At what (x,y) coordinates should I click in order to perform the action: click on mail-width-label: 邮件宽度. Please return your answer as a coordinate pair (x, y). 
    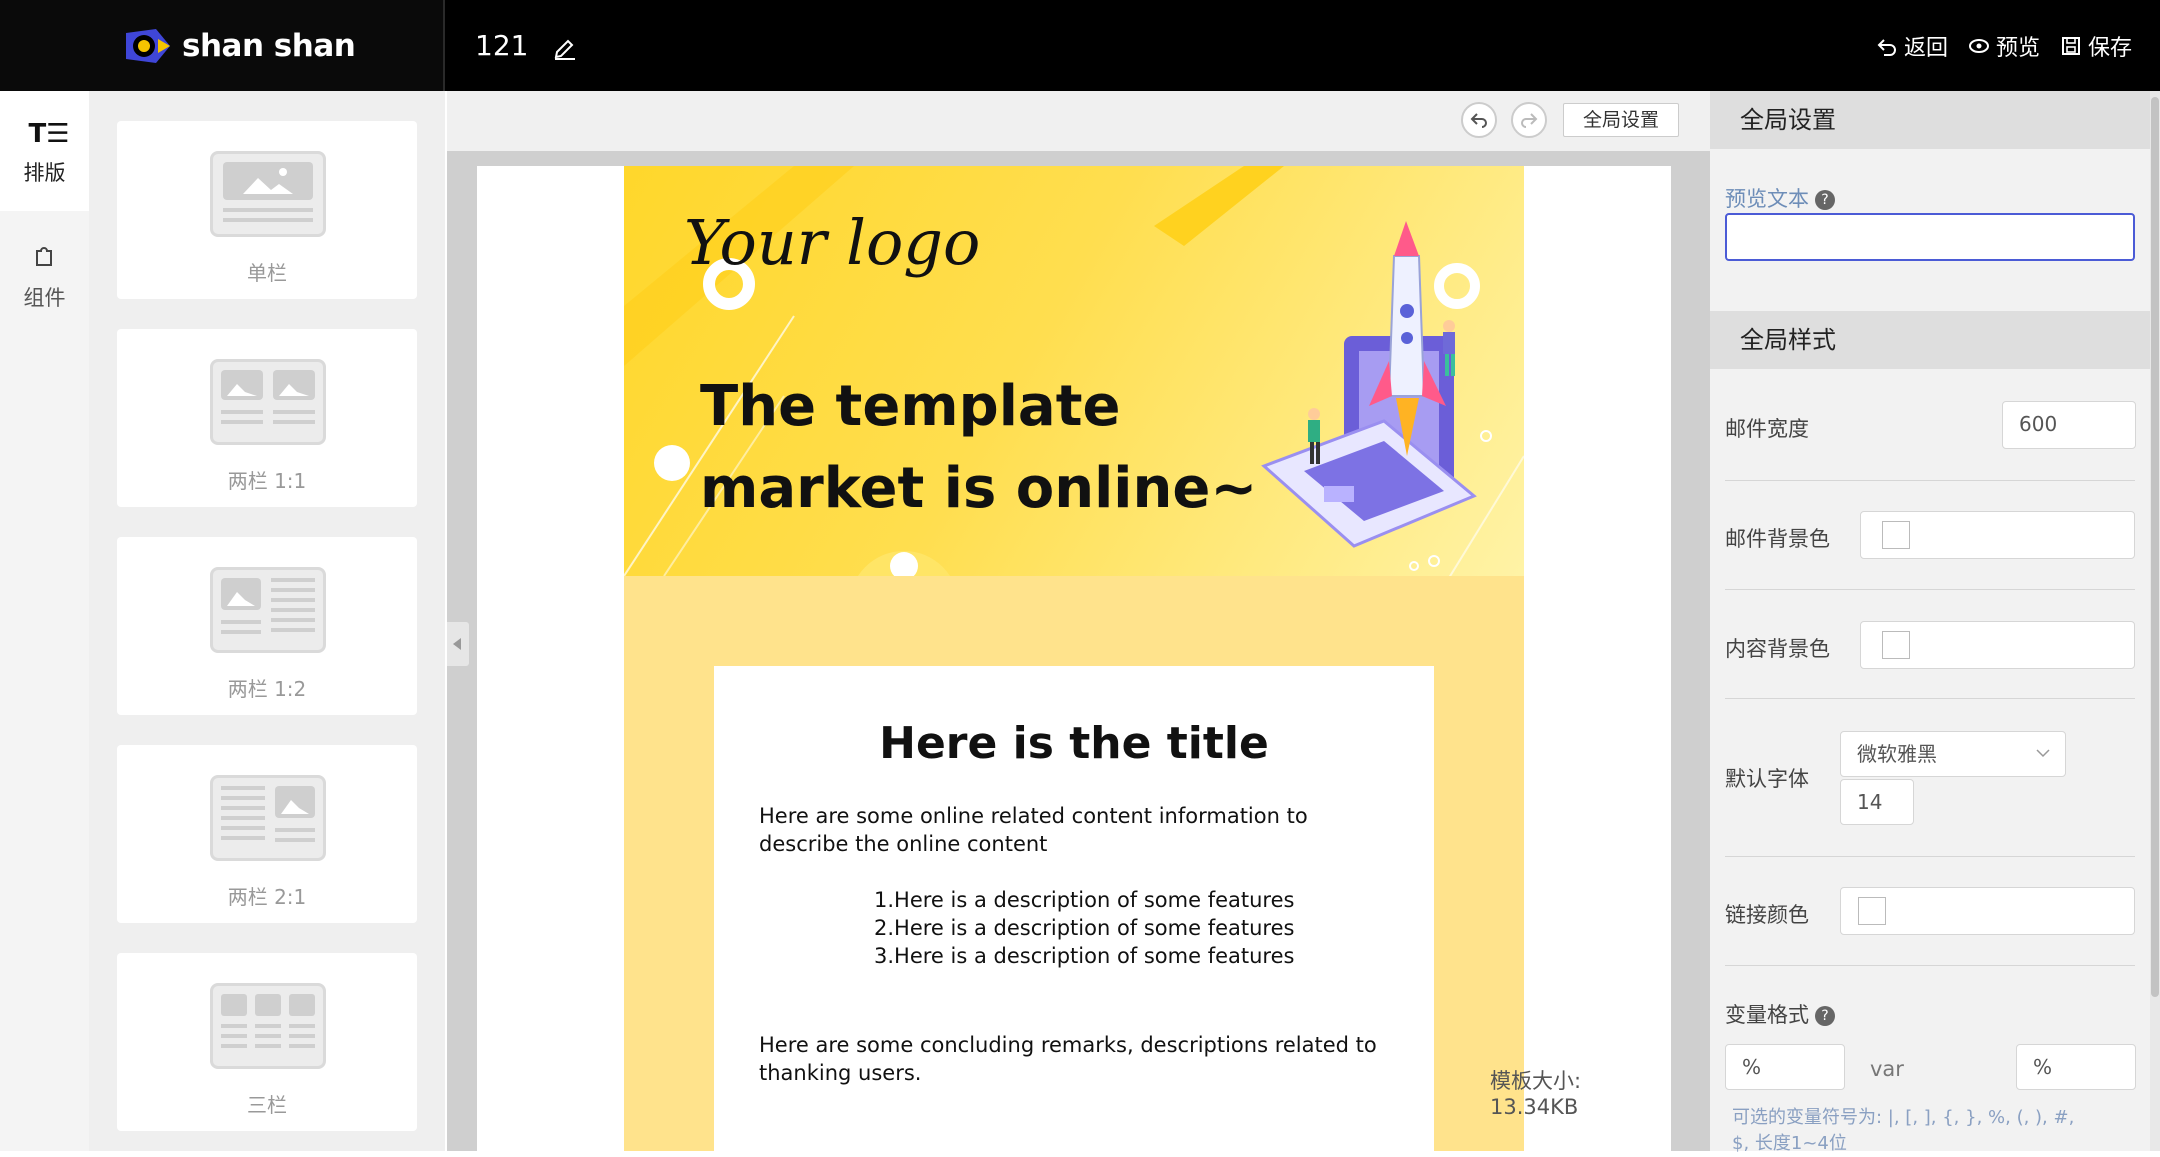
    Looking at the image, I should click on (1767, 429).